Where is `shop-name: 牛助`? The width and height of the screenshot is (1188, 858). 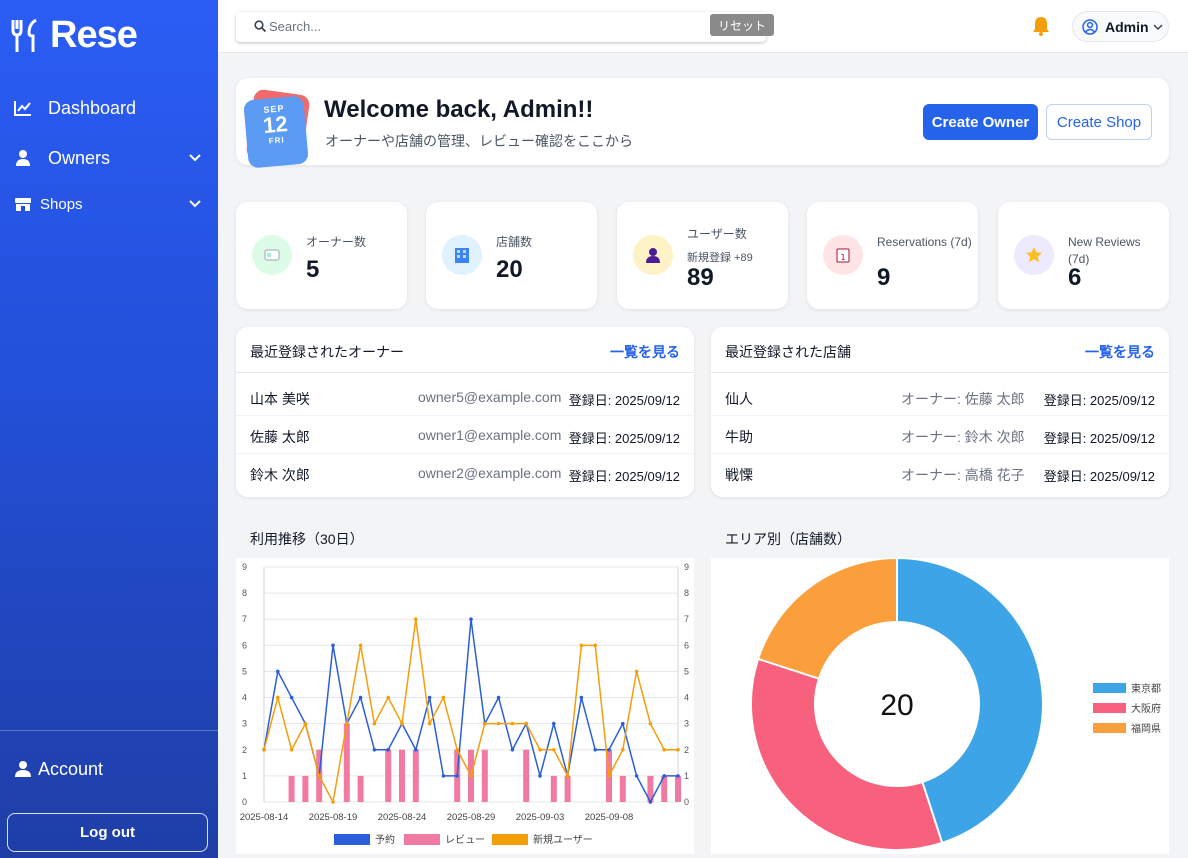
shop-name: 牛助 is located at coordinates (739, 437).